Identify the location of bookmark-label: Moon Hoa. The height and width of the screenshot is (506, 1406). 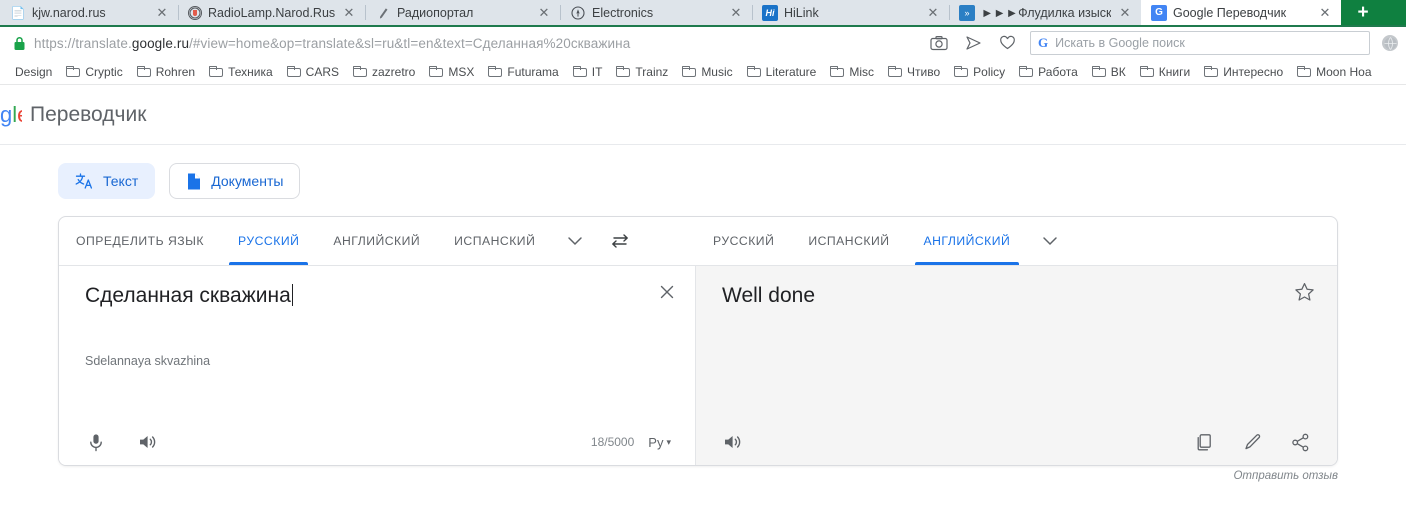
(1344, 71).